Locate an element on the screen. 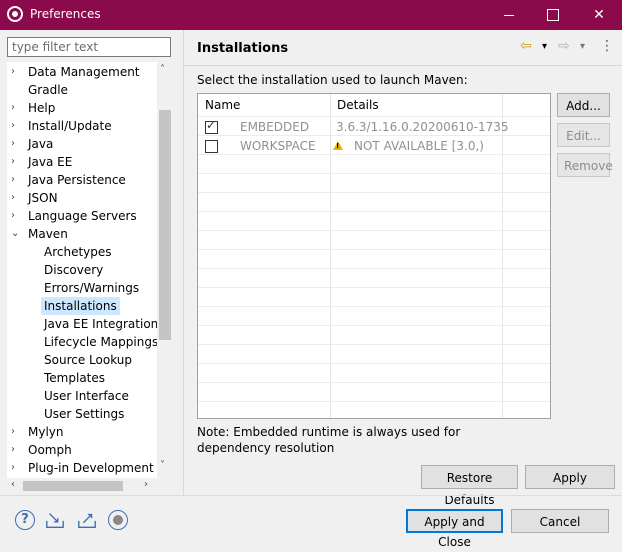 The image size is (622, 552). sidebar-item: Discovery is located at coordinates (82, 270).